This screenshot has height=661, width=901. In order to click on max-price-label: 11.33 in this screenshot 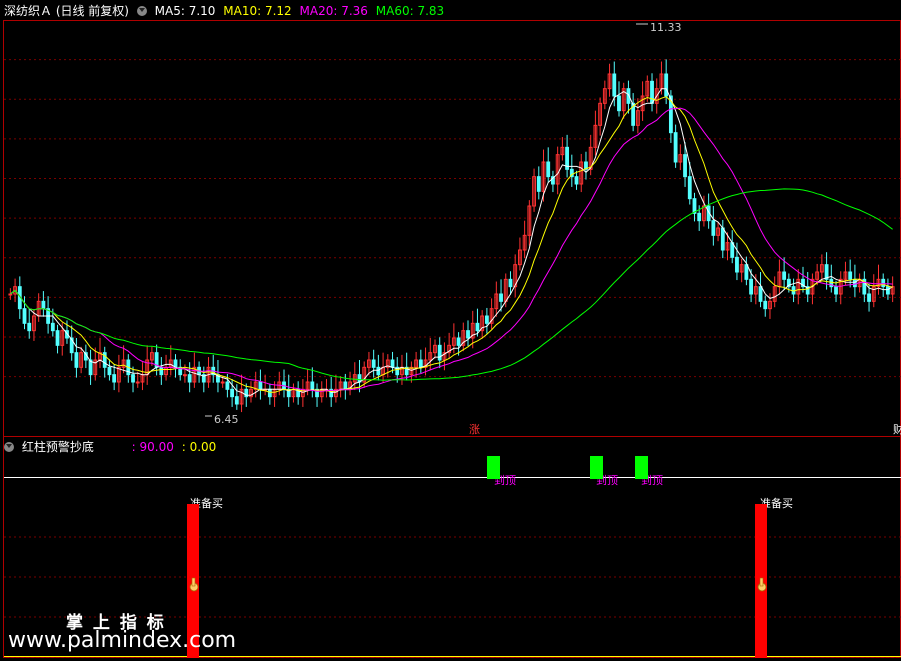, I will do `click(666, 27)`.